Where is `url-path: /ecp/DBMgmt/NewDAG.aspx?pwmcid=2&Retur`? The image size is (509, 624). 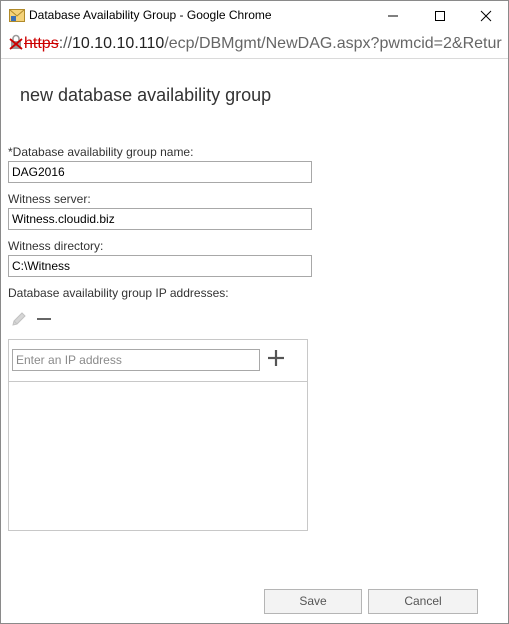
url-path: /ecp/DBMgmt/NewDAG.aspx?pwmcid=2&Retur is located at coordinates (333, 43).